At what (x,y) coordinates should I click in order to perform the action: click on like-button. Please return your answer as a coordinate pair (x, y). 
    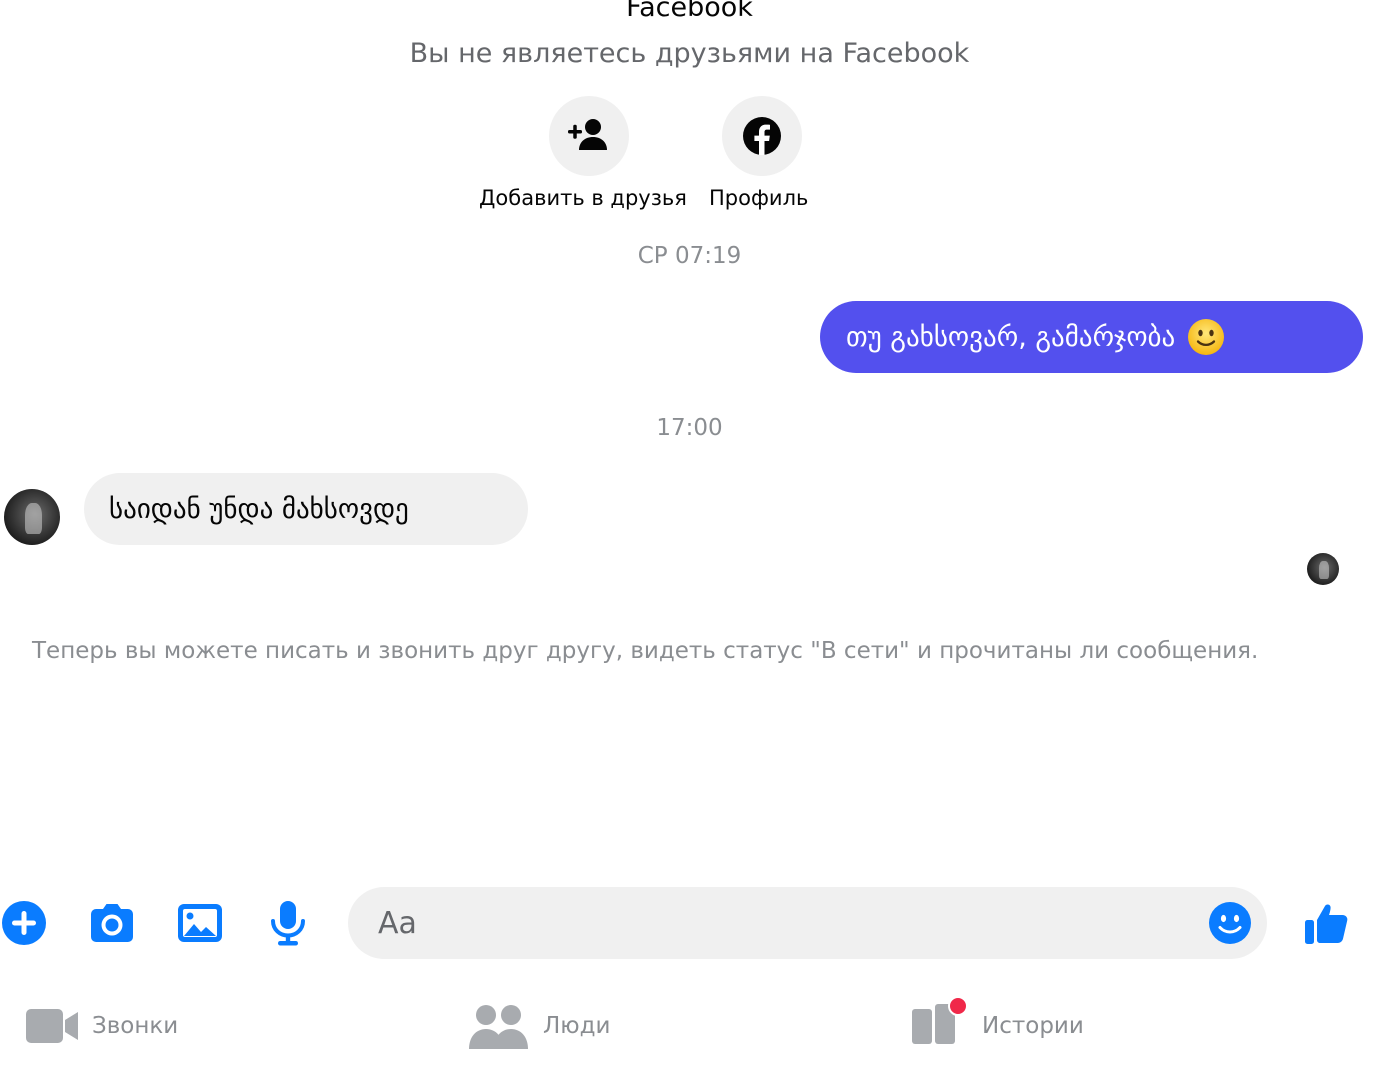
    Looking at the image, I should click on (1328, 923).